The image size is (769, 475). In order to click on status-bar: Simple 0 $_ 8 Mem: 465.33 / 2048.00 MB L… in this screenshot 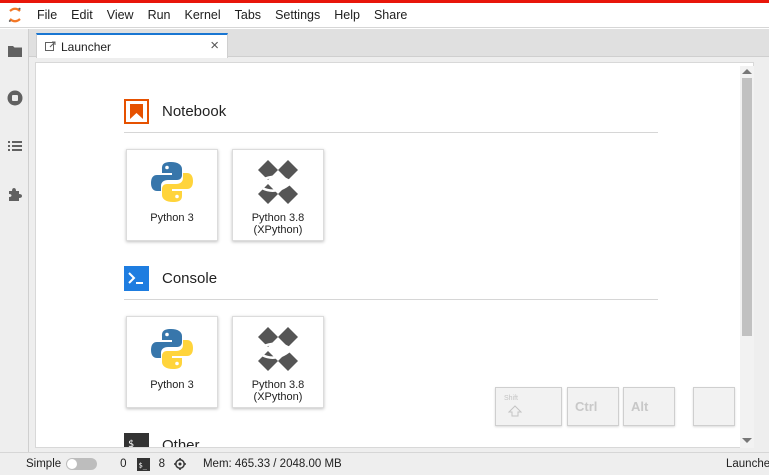, I will do `click(384, 463)`.